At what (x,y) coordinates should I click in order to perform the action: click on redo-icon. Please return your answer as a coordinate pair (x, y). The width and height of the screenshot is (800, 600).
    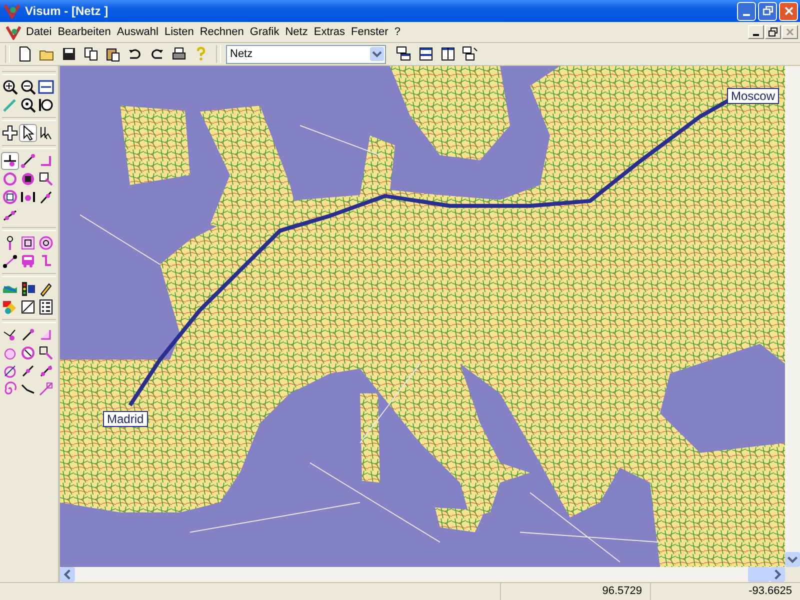
    Looking at the image, I should click on (157, 54).